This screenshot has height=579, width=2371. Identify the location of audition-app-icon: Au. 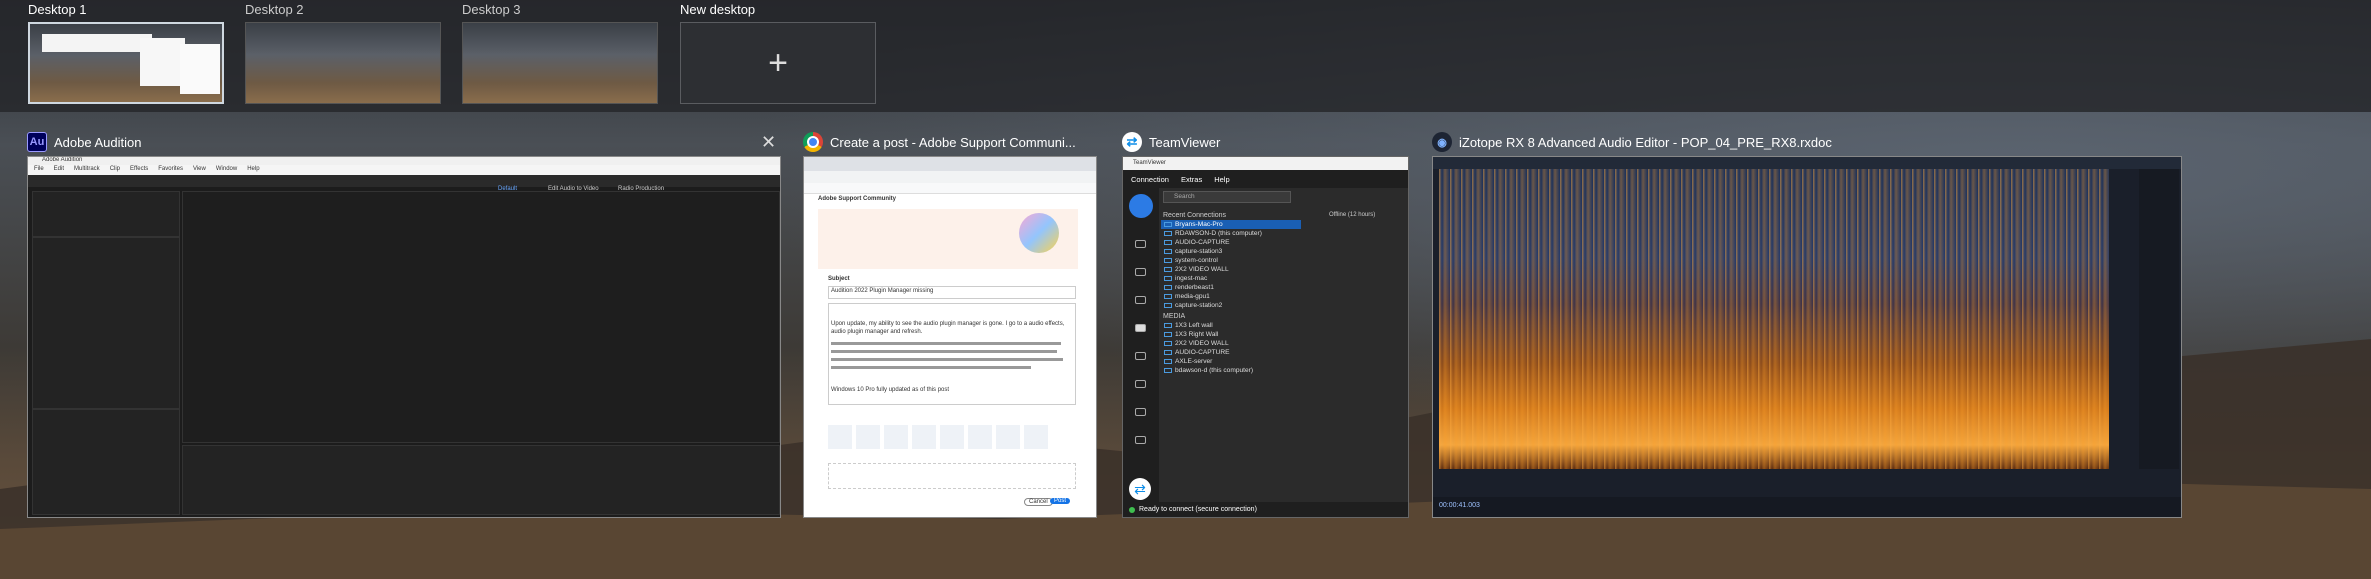
(37, 142).